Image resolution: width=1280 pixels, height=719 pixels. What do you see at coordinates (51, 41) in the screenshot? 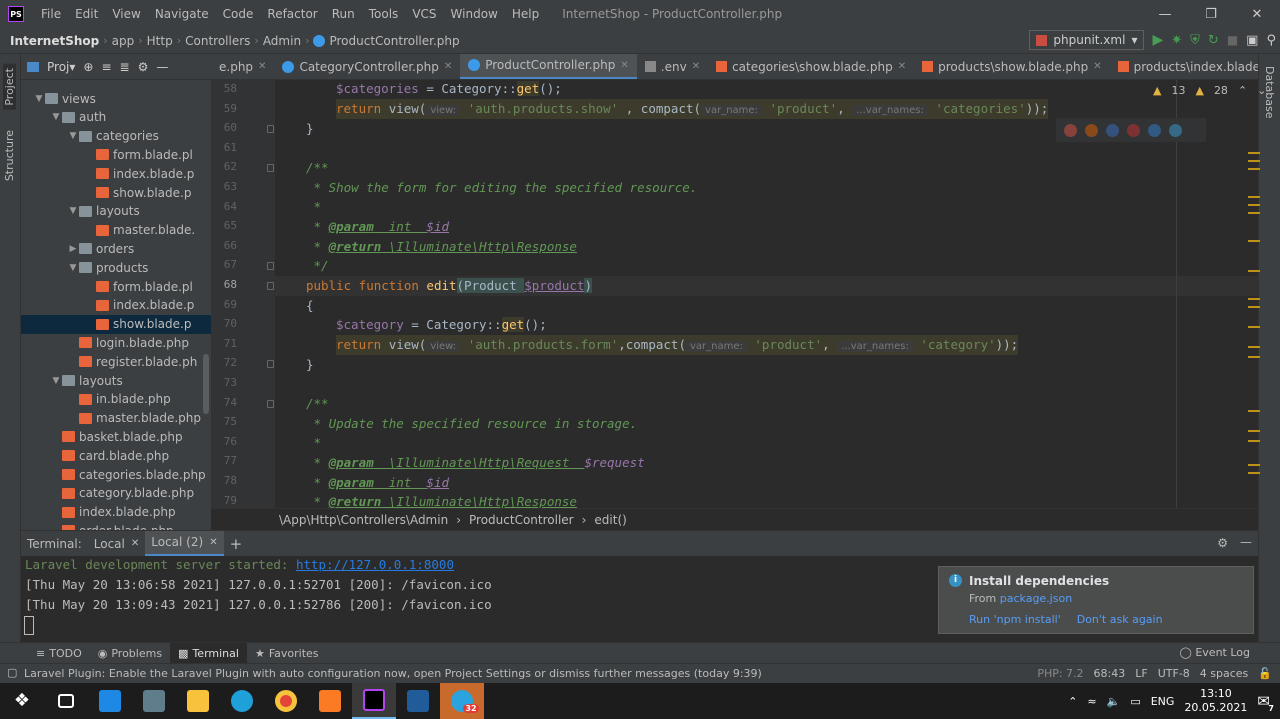
I see `nav-crumb-project: InternetShop` at bounding box center [51, 41].